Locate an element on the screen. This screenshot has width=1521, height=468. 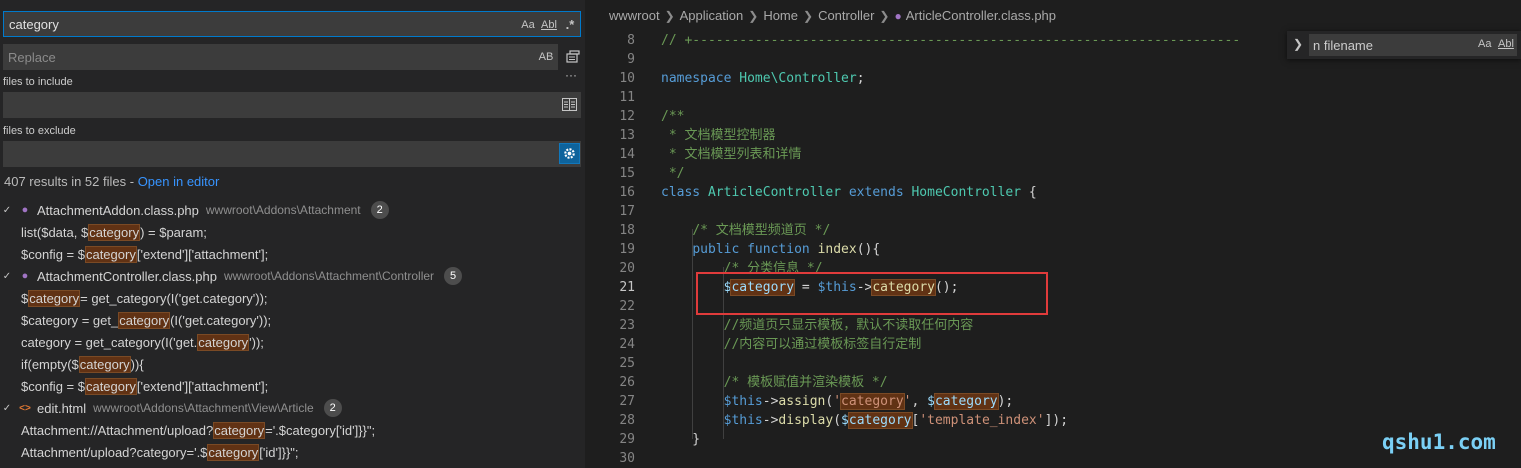
code-line: 11 is located at coordinates (1058, 97).